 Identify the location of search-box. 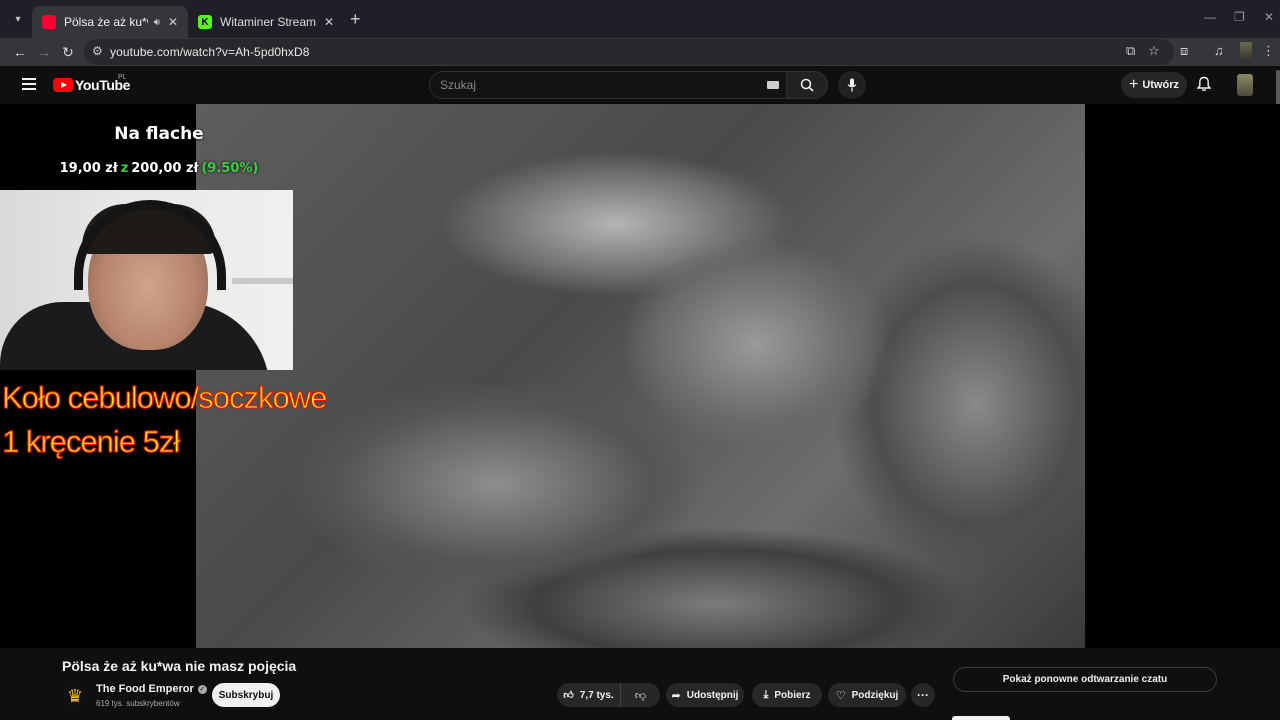
(607, 85).